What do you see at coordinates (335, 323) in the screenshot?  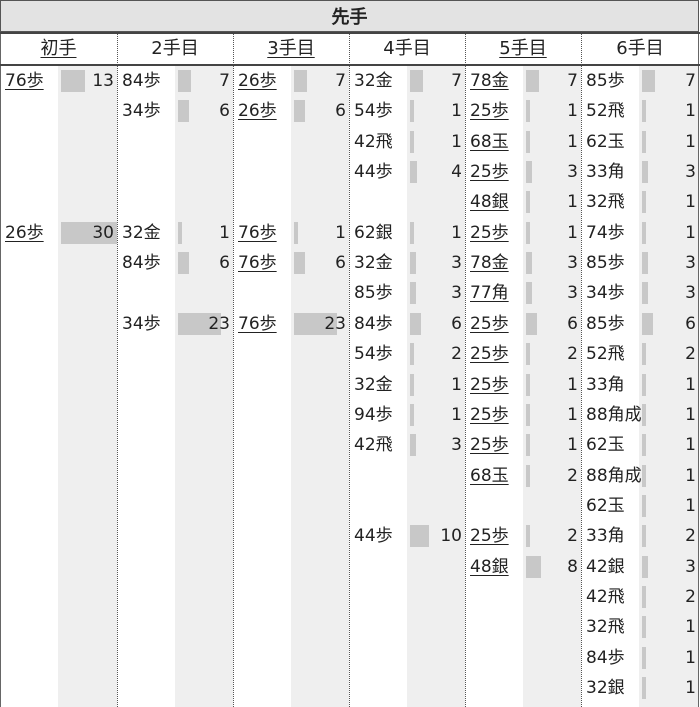 I see `count-value: 23` at bounding box center [335, 323].